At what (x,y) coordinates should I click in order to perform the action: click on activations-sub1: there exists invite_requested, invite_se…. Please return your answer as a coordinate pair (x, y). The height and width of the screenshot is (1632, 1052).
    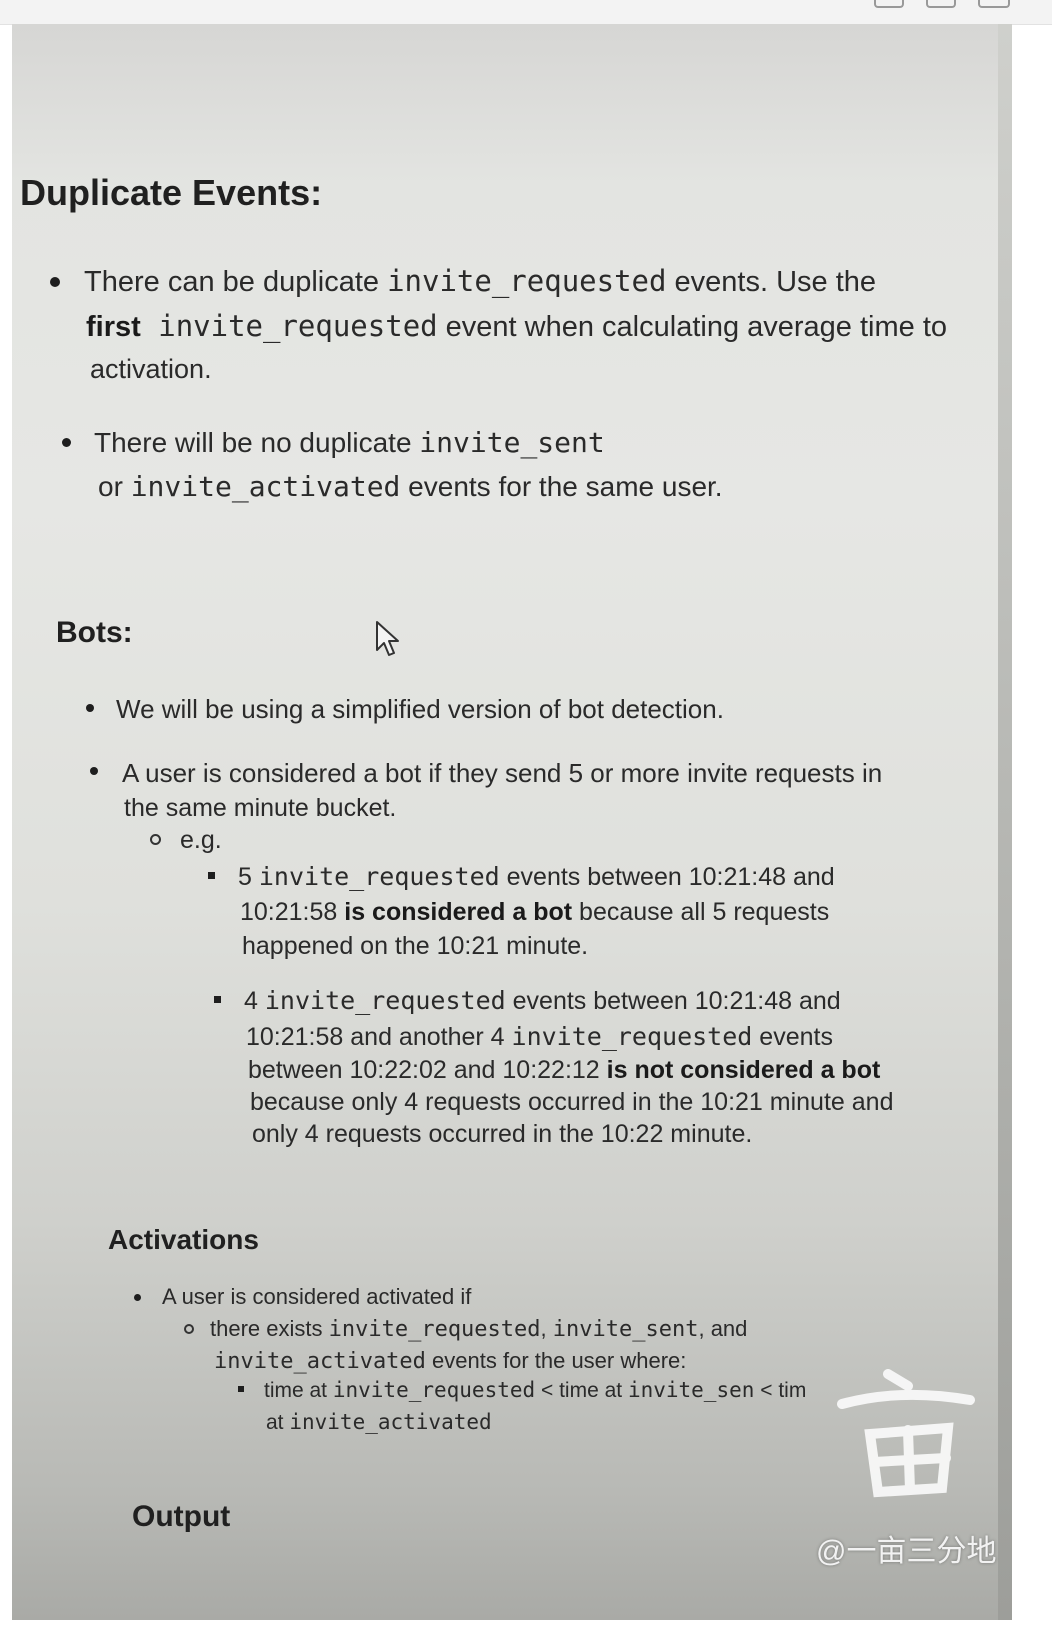
    Looking at the image, I should click on (479, 1329).